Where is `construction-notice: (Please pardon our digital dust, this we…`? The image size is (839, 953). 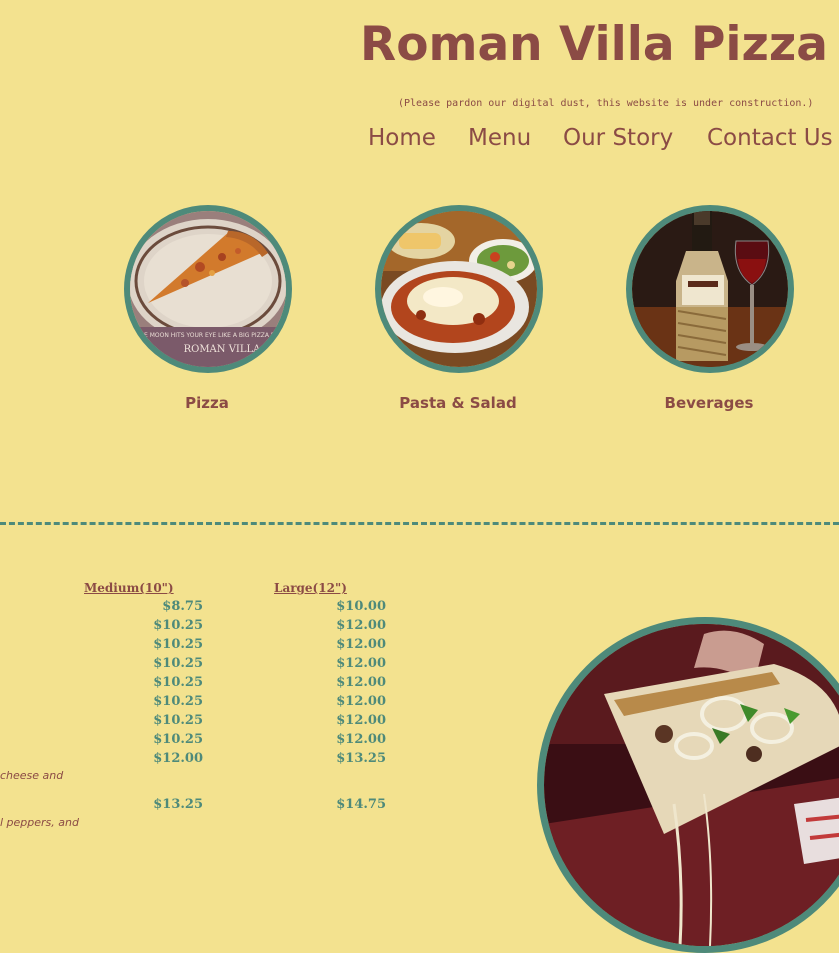
construction-notice: (Please pardon our digital dust, this we… is located at coordinates (606, 103).